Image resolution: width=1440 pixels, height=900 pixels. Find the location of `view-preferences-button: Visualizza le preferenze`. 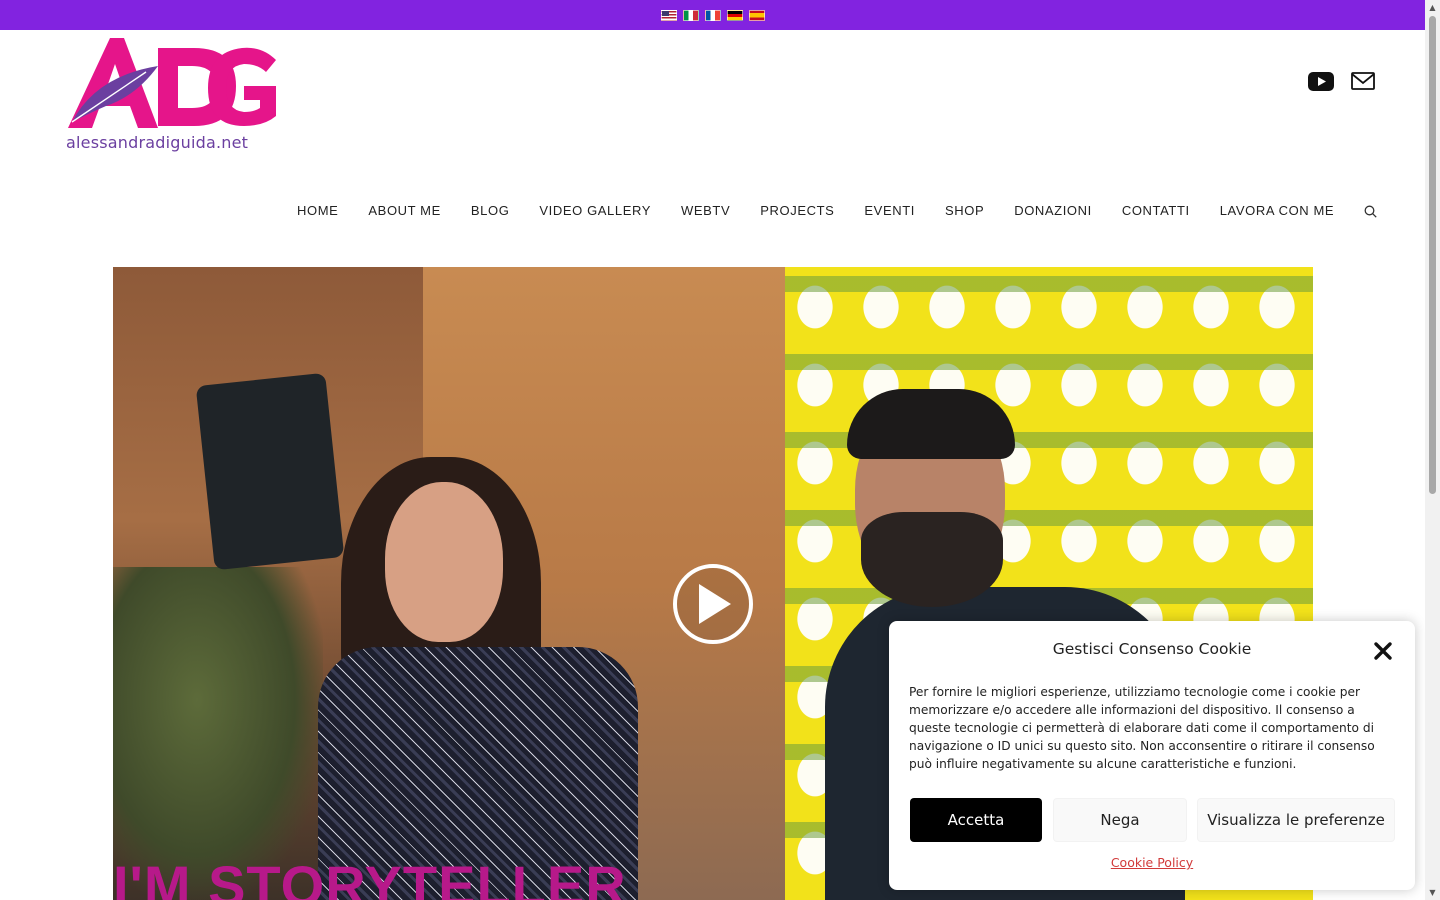

view-preferences-button: Visualizza le preferenze is located at coordinates (1296, 820).